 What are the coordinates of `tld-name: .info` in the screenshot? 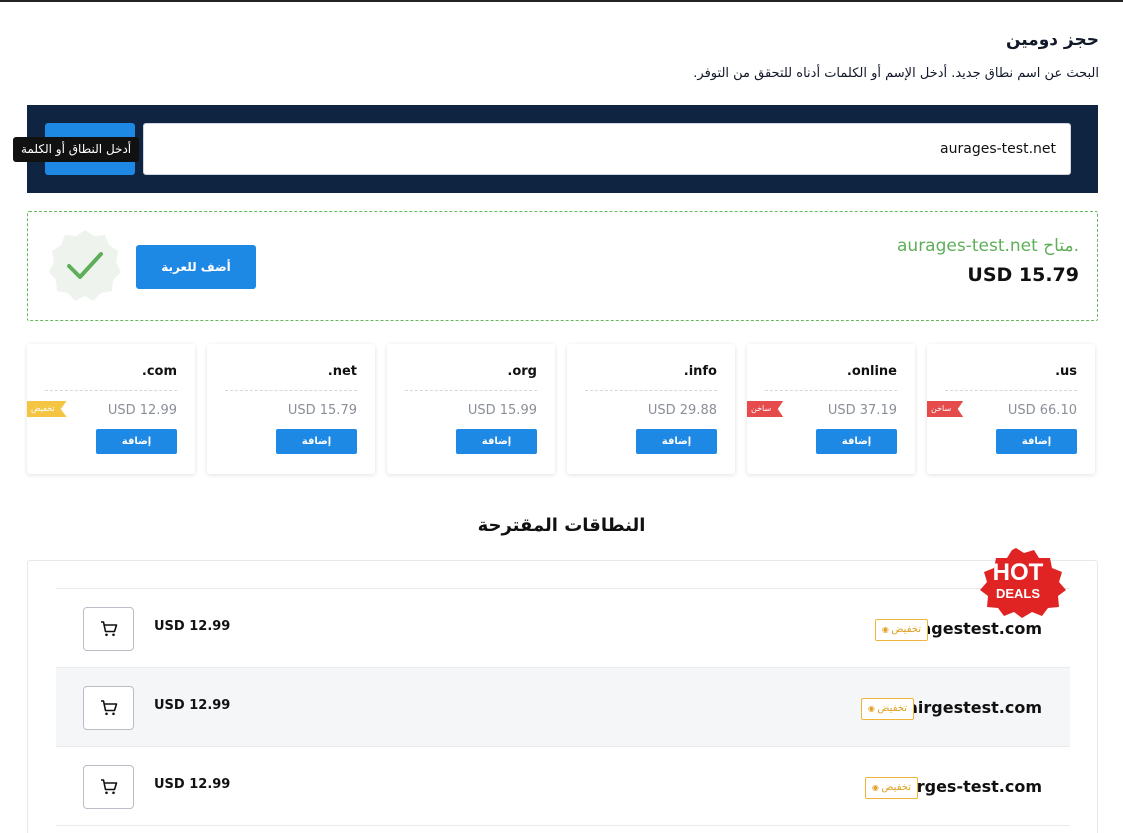 It's located at (700, 371).